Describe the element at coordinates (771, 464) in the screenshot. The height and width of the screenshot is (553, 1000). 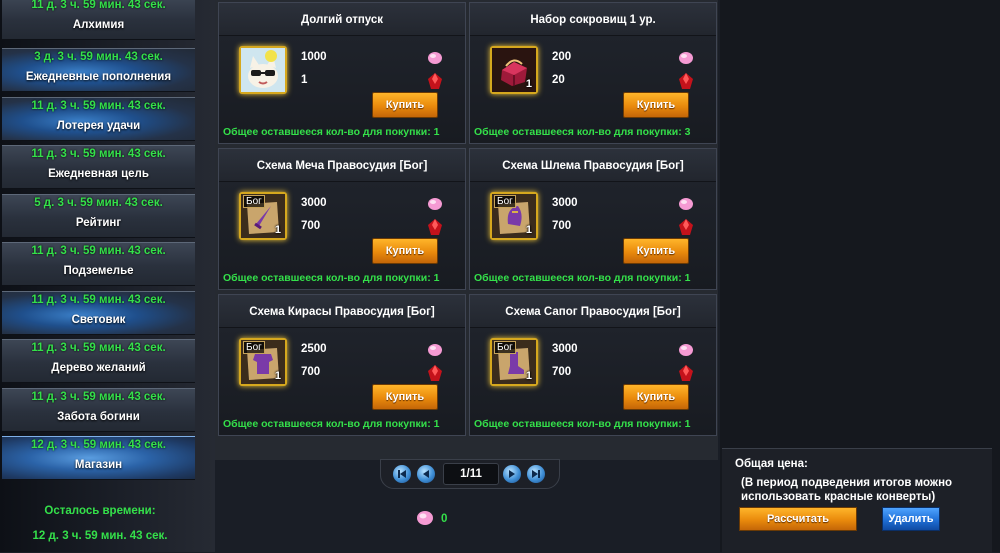
I see `total-price-label: Общая цена:` at that location.